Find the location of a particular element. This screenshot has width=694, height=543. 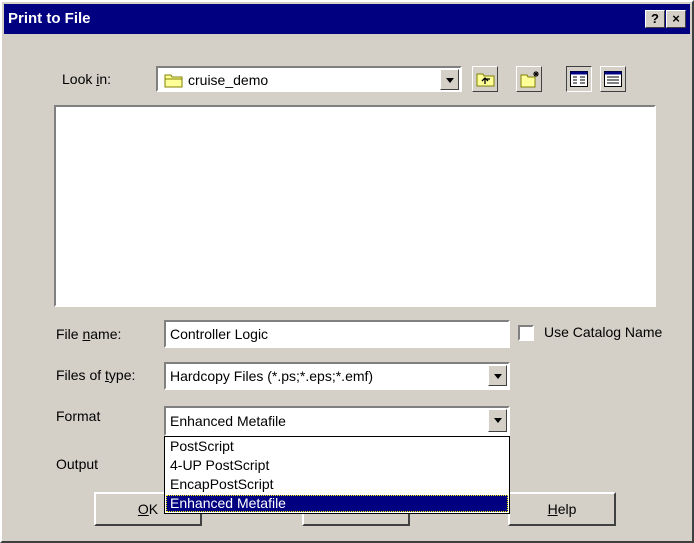

format-label: Format is located at coordinates (78, 416).